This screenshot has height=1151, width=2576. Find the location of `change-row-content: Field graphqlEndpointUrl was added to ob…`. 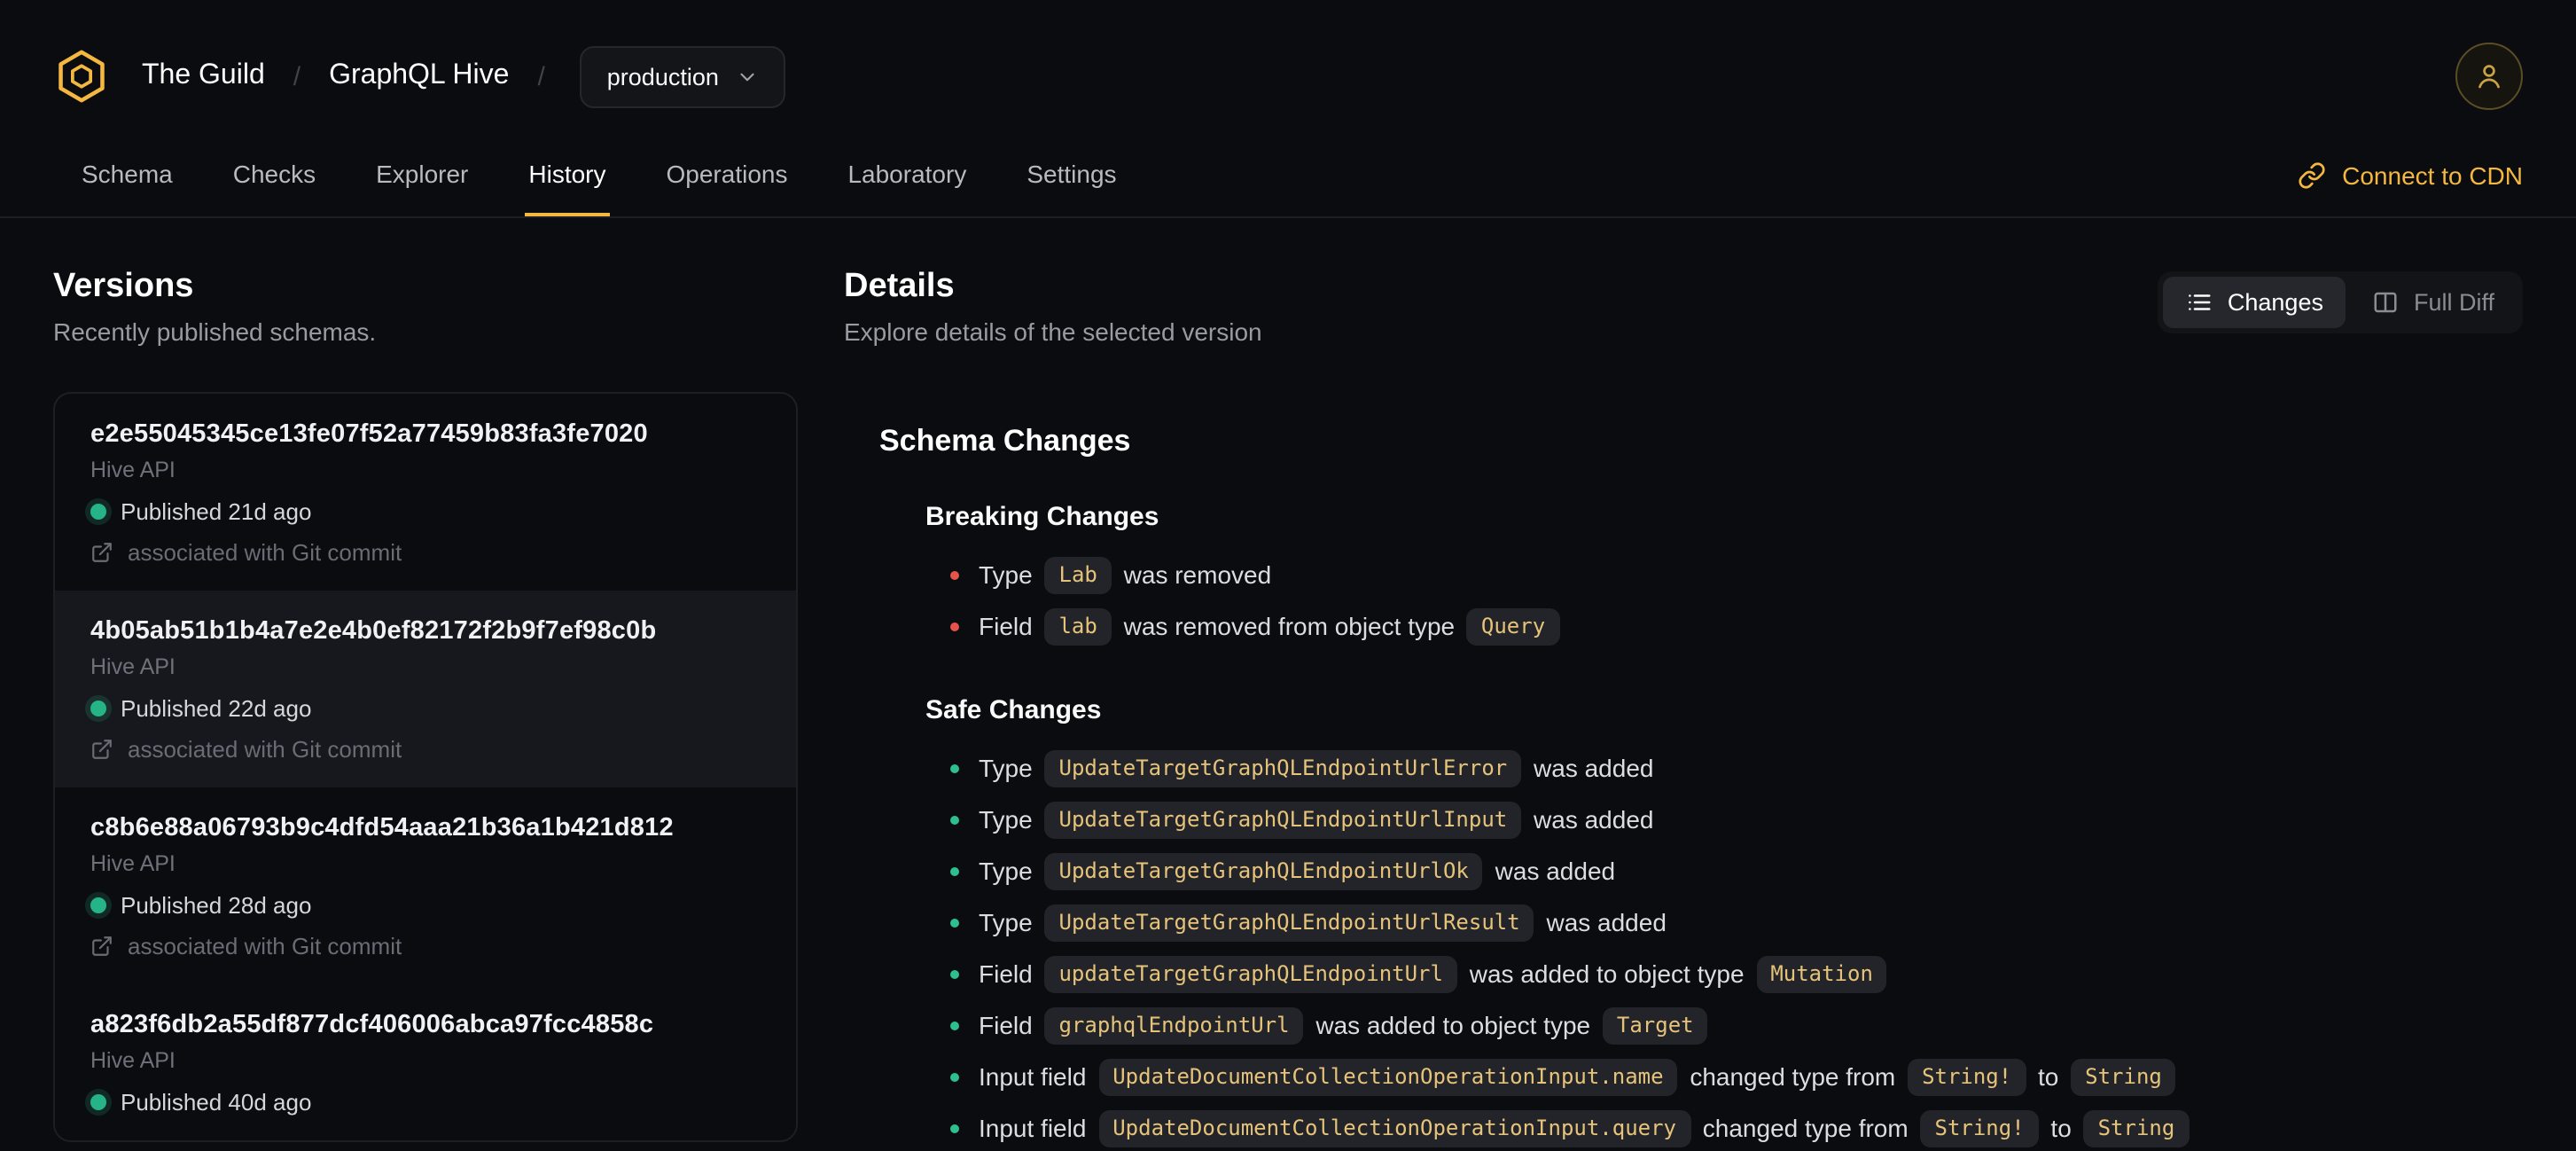

change-row-content: Field graphqlEndpointUrl was added to ob… is located at coordinates (1346, 1026).